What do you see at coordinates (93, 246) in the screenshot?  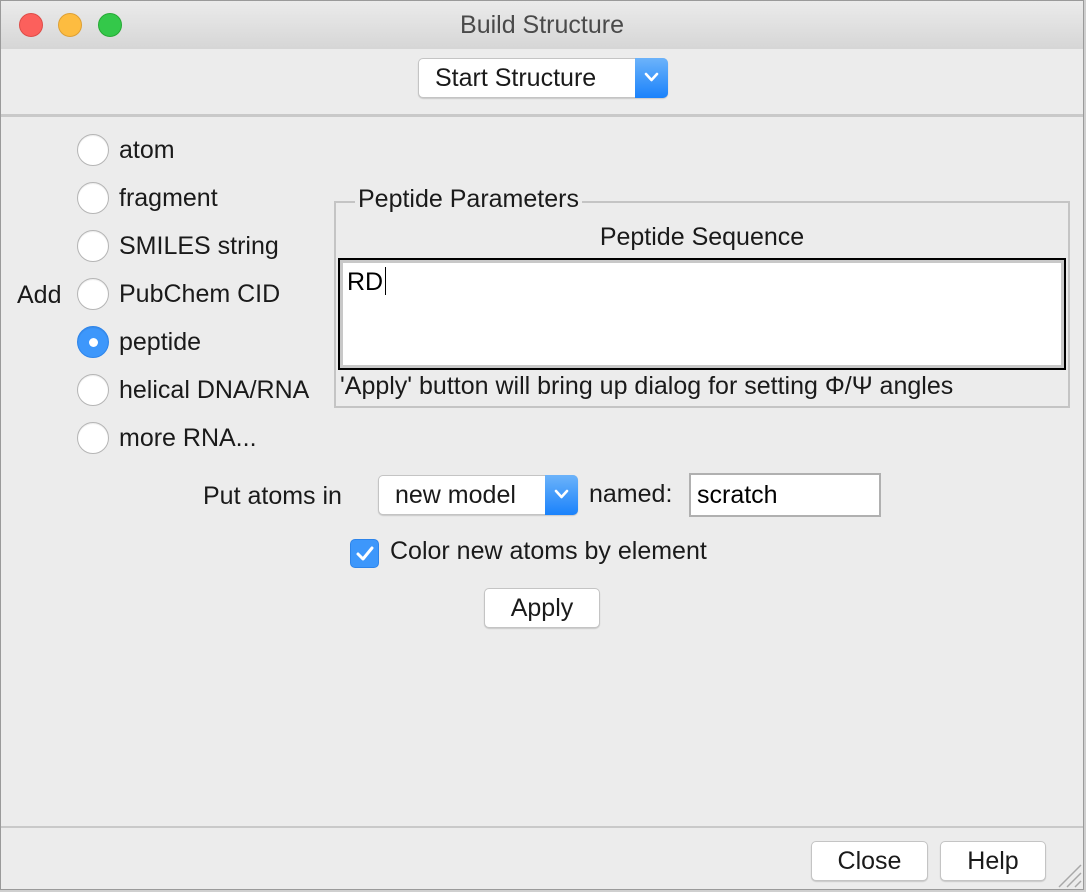 I see `radio-smiles-string` at bounding box center [93, 246].